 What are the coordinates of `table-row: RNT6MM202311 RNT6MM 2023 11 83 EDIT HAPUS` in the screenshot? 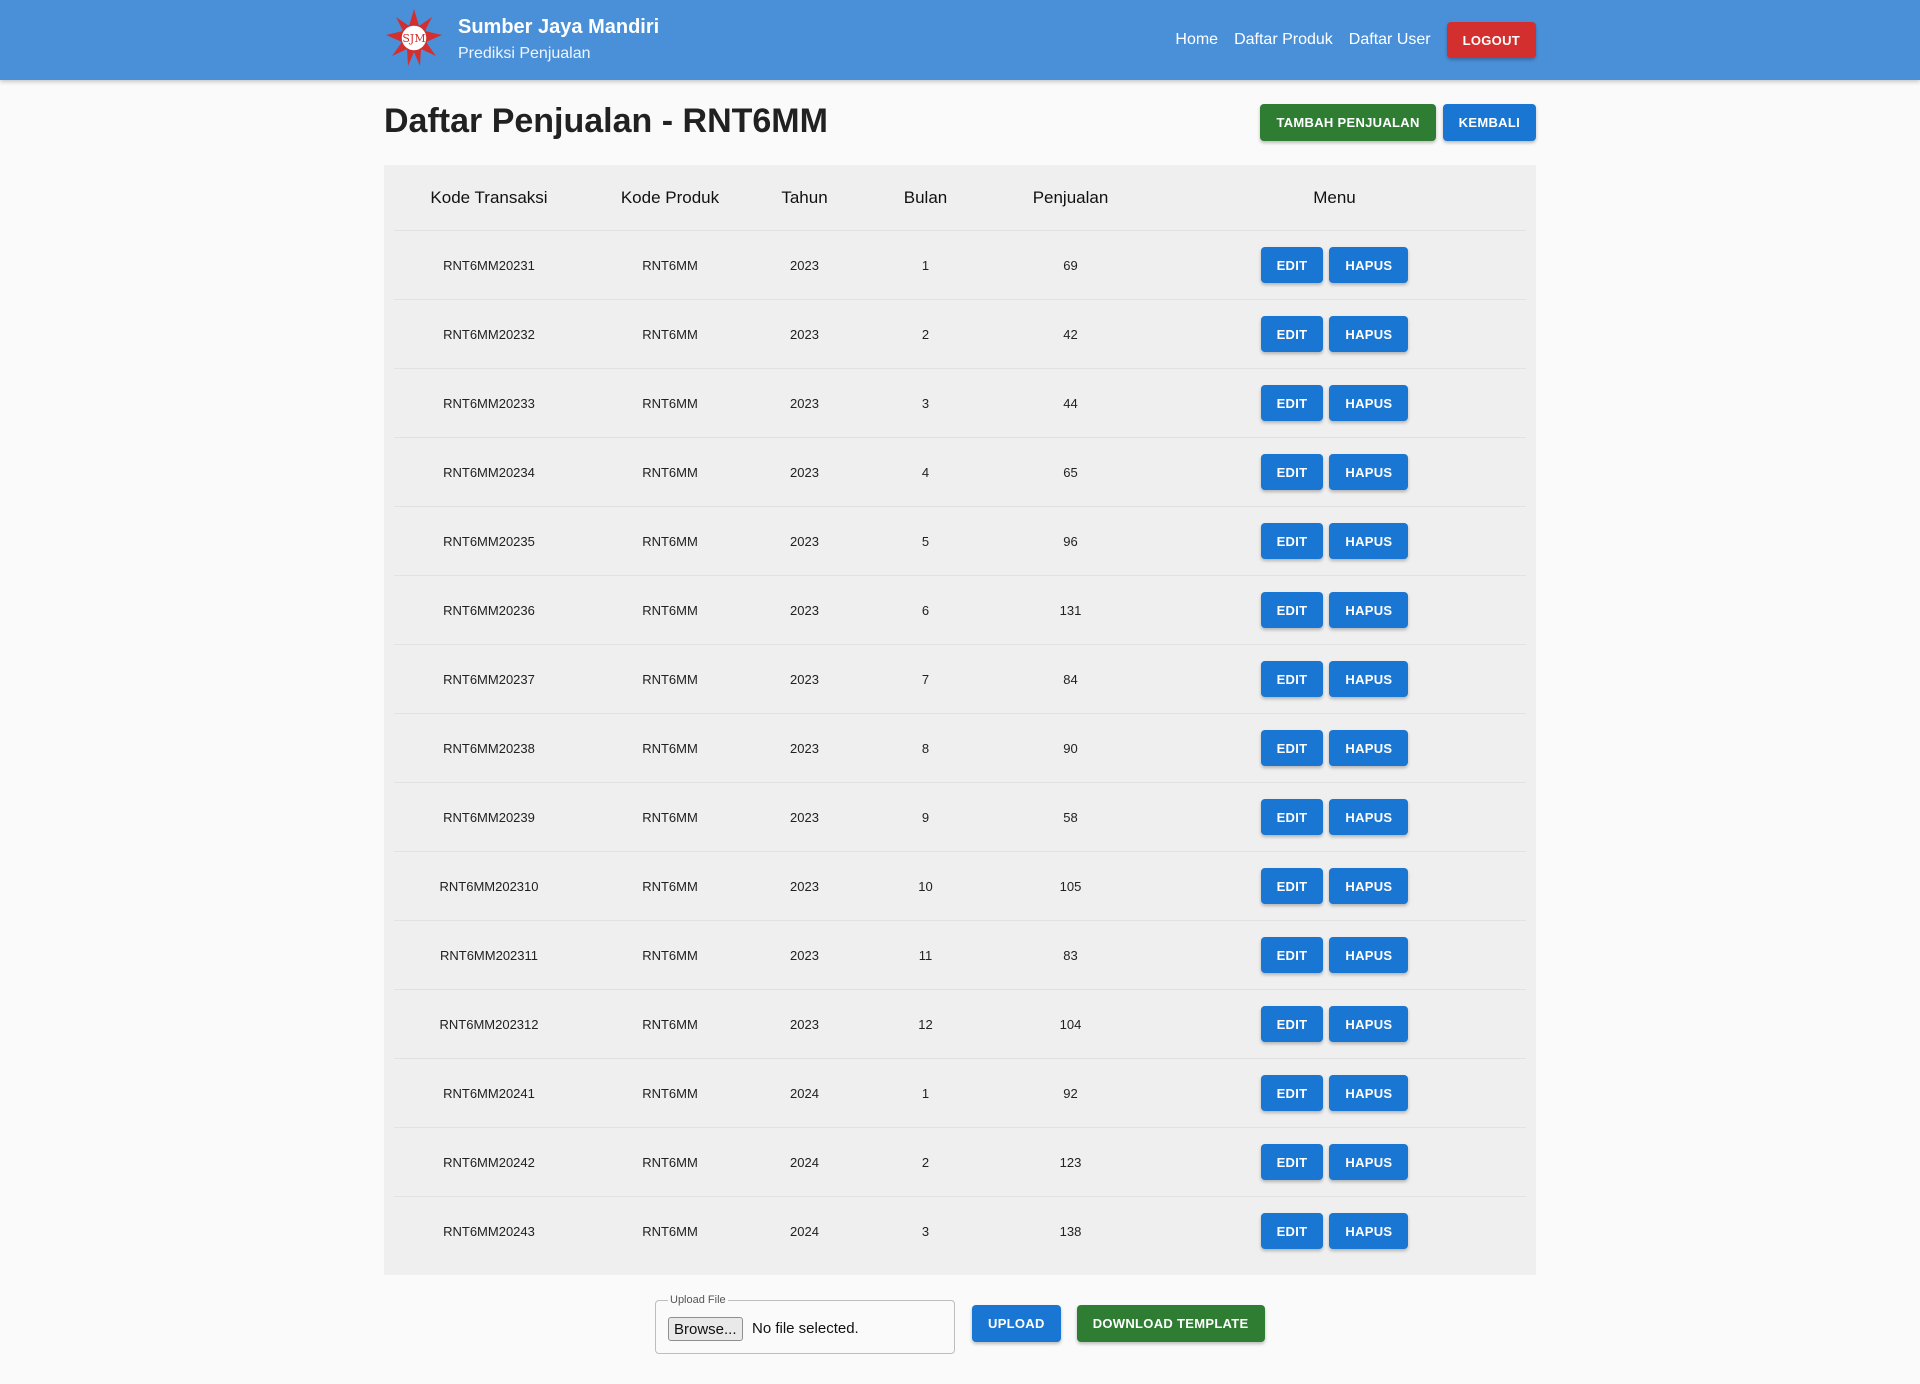 It's located at (960, 955).